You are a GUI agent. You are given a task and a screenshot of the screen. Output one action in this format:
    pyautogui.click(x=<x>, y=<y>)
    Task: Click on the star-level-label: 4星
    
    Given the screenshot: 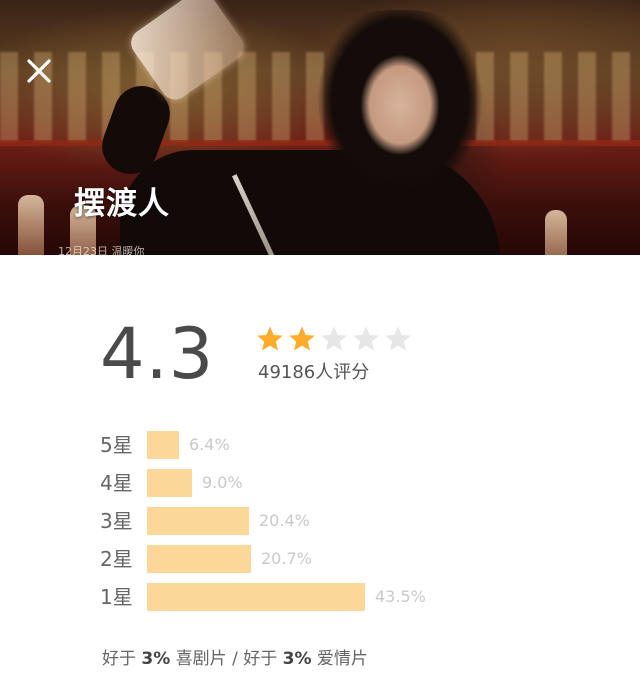 What is the action you would take?
    pyautogui.click(x=116, y=483)
    